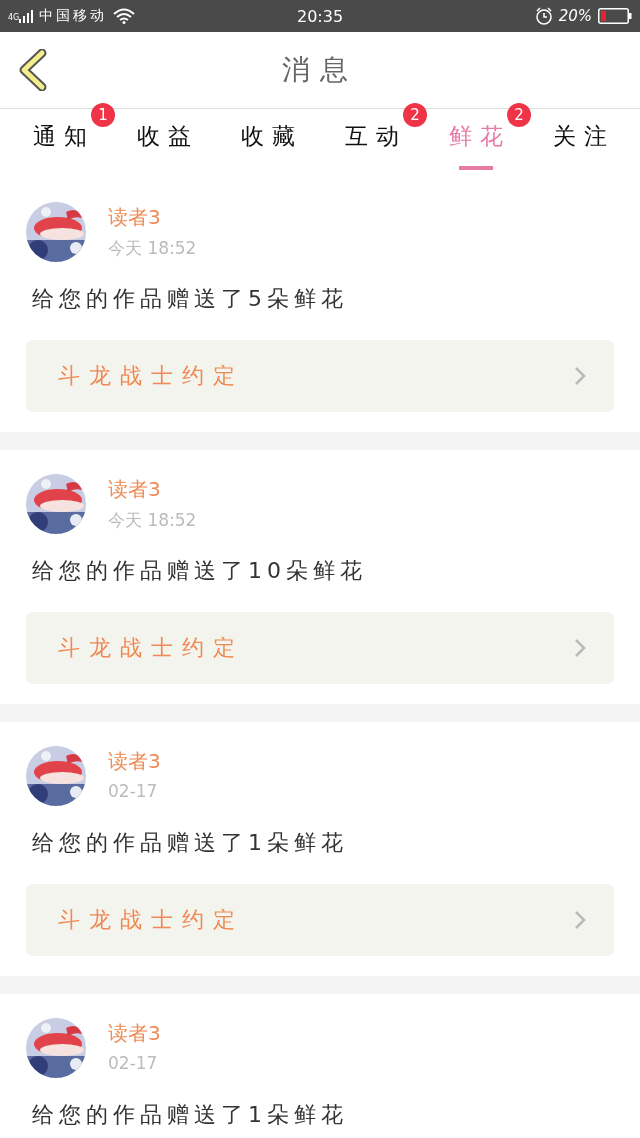 This screenshot has width=640, height=1138. What do you see at coordinates (164, 136) in the screenshot?
I see `tab: 收益` at bounding box center [164, 136].